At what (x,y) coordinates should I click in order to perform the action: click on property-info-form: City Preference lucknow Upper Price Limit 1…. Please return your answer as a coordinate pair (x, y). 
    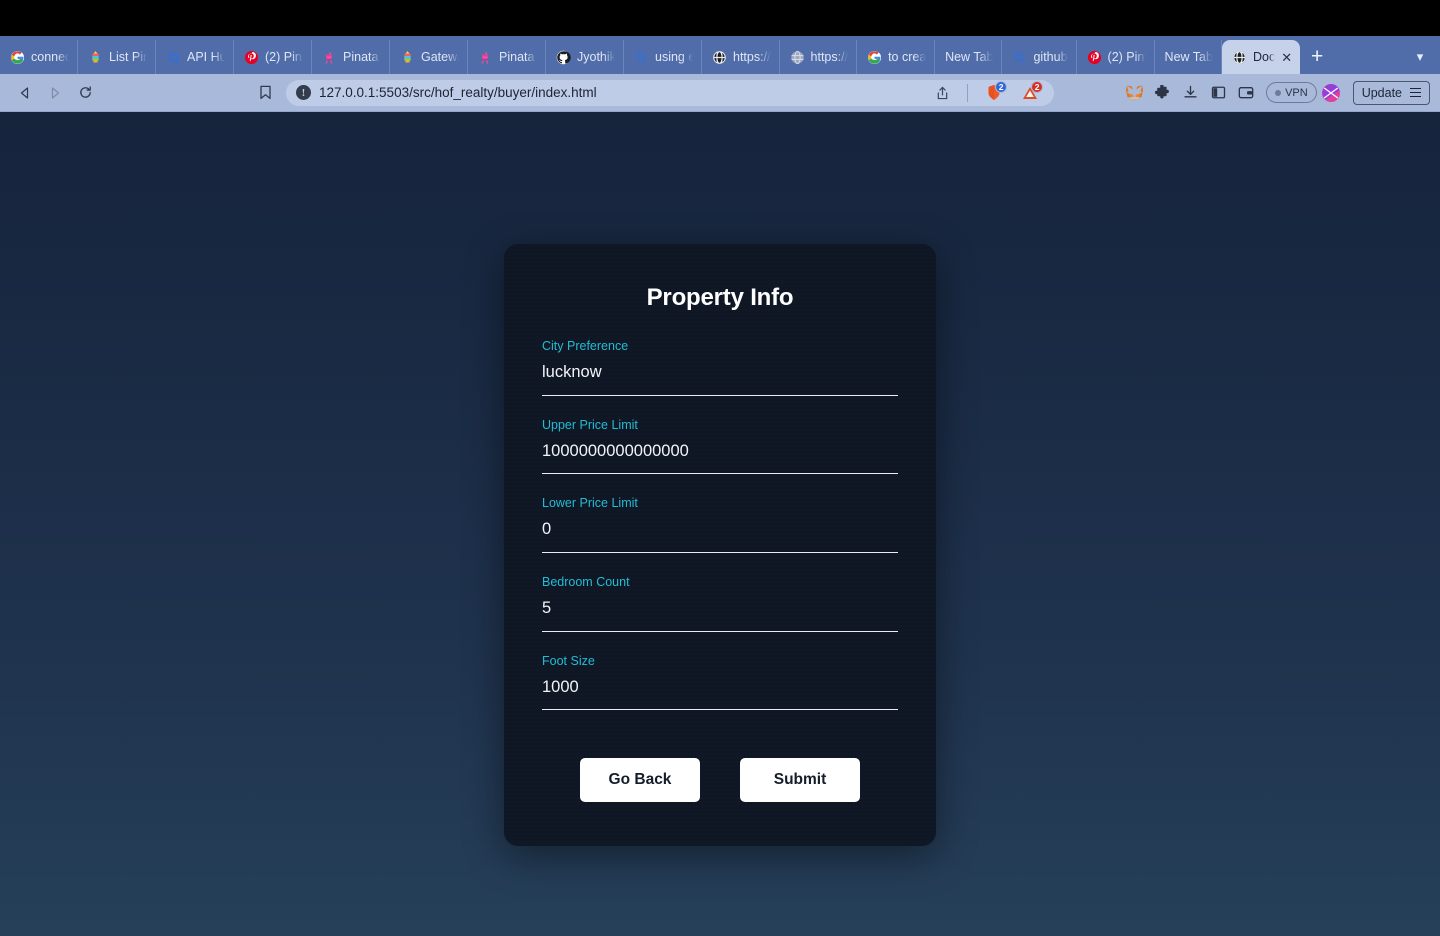
    Looking at the image, I should click on (720, 525).